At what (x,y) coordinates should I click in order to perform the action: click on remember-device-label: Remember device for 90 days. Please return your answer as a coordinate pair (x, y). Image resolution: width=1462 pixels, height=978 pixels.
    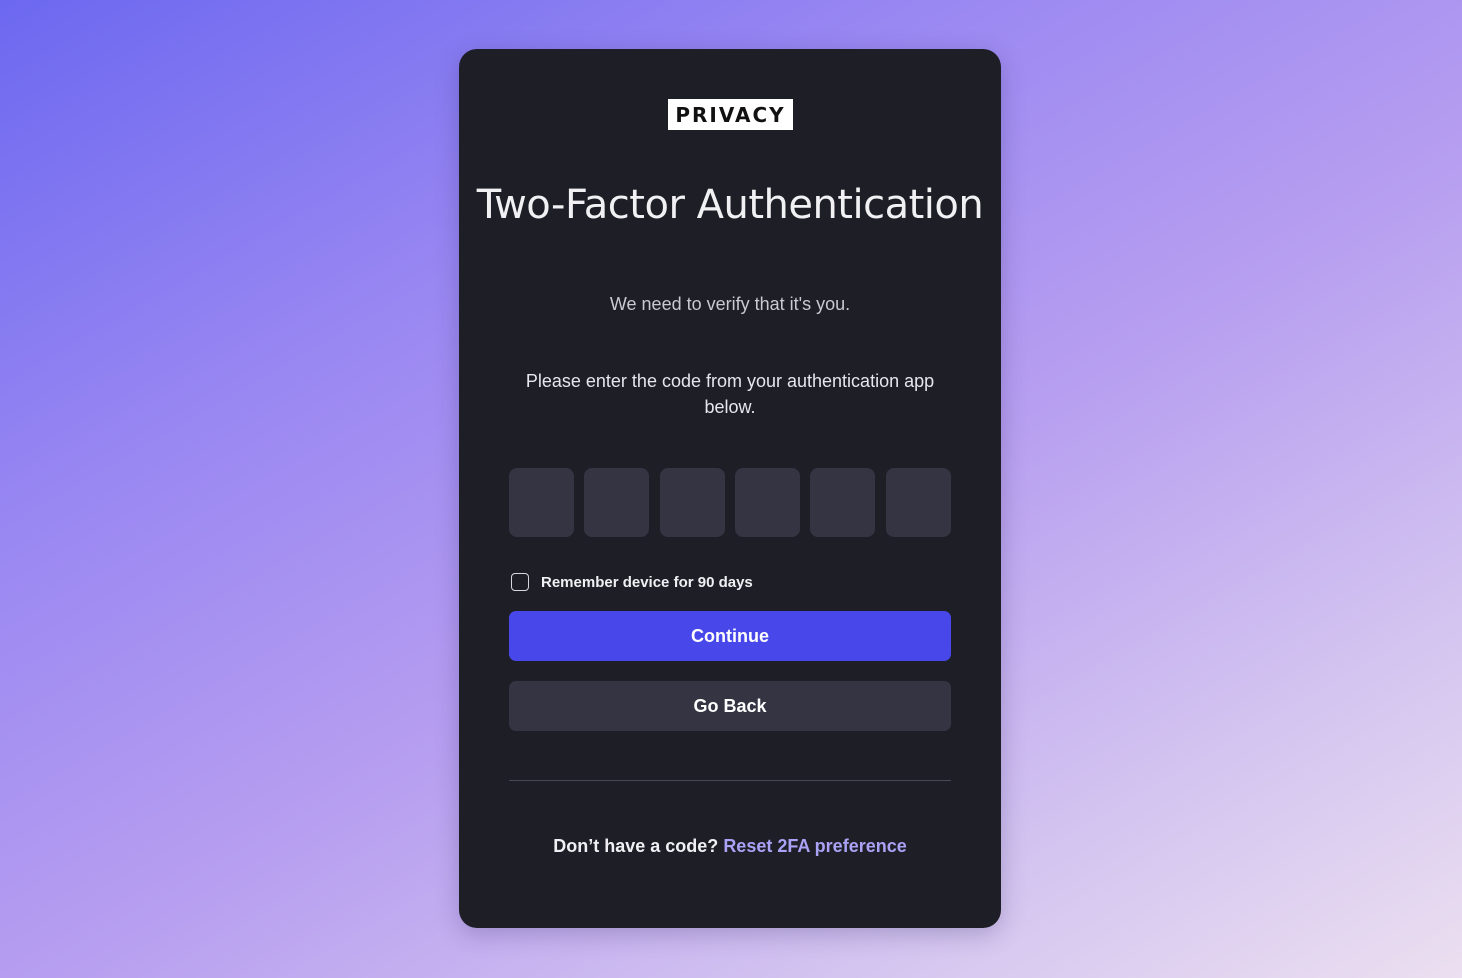
    Looking at the image, I should click on (647, 582).